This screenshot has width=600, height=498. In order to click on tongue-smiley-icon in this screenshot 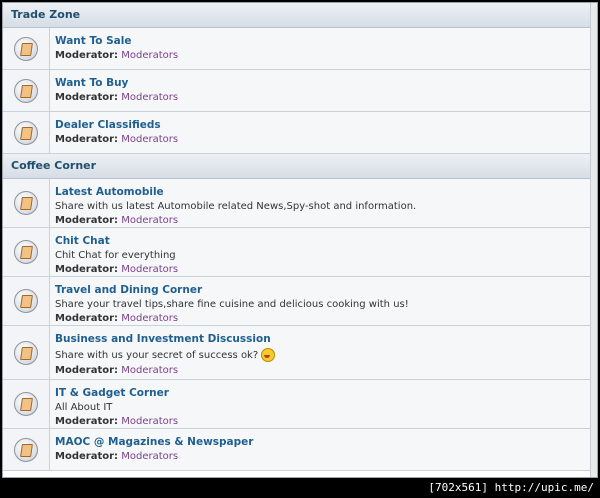, I will do `click(268, 355)`.